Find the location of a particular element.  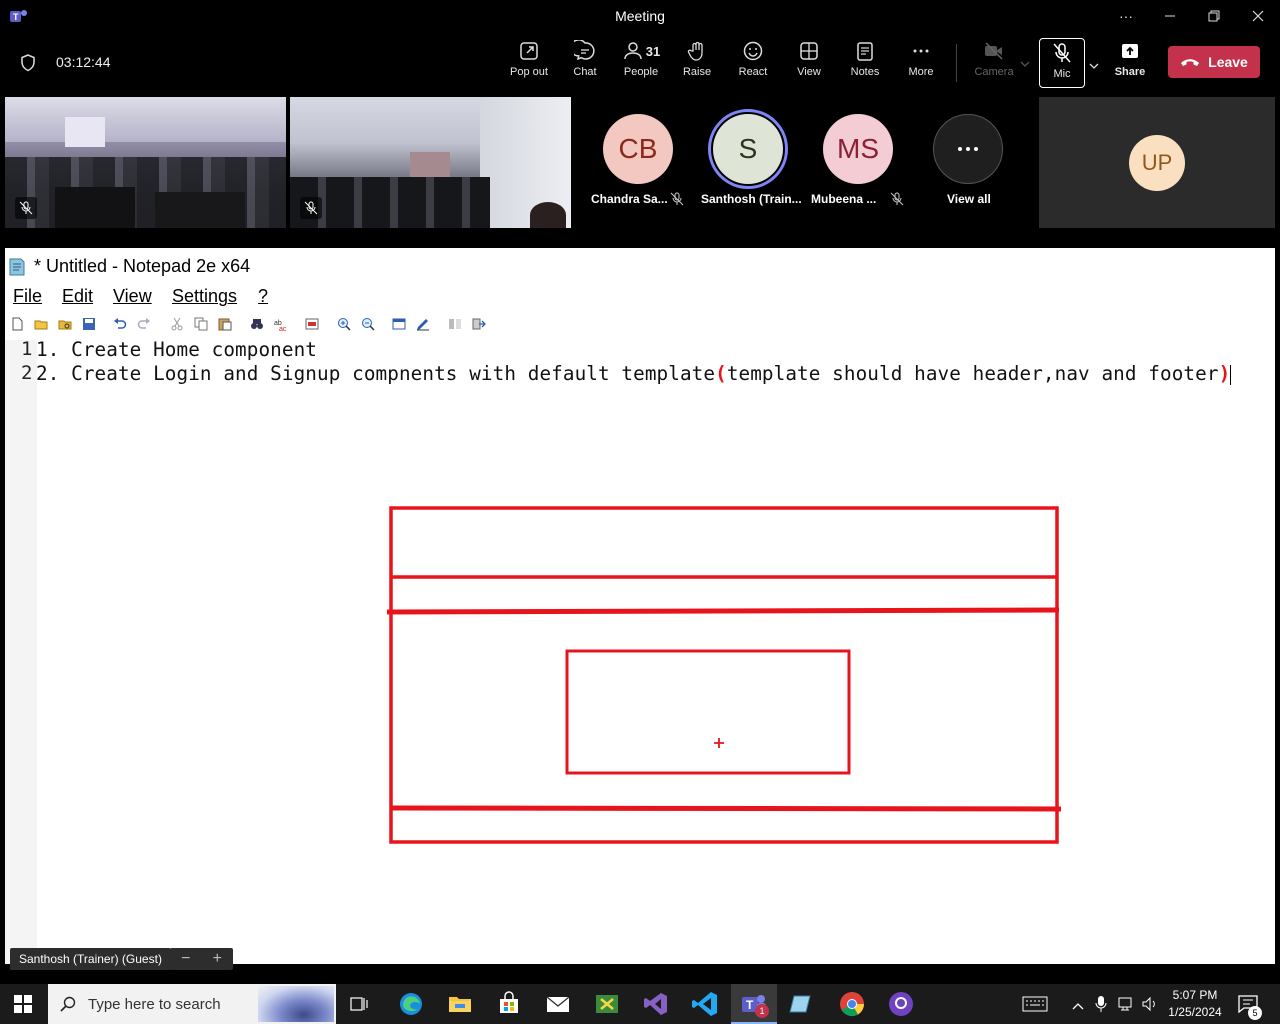

avatar-participant-1: CB is located at coordinates (638, 149).